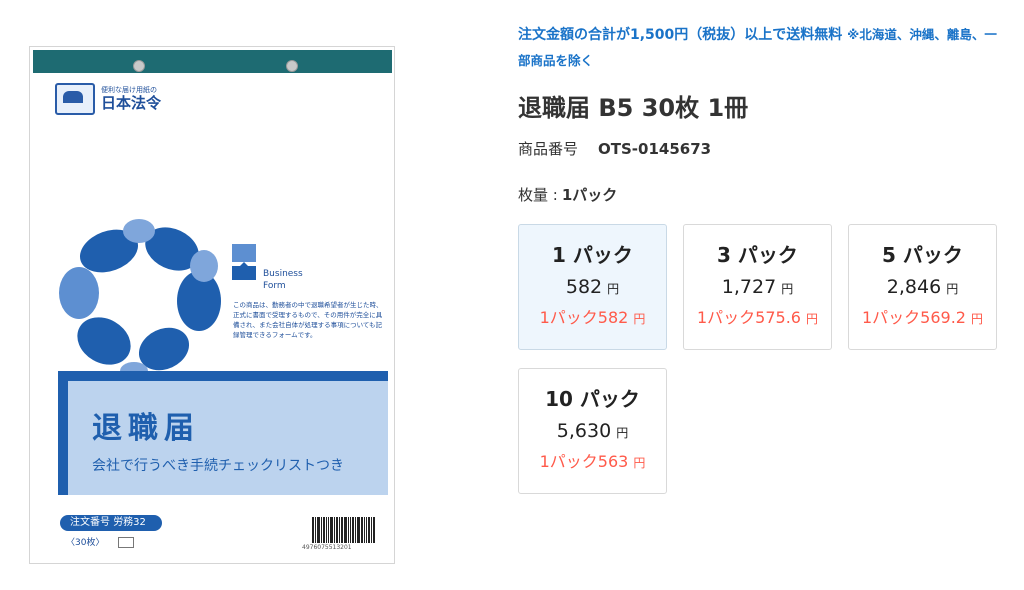 The height and width of the screenshot is (590, 1024). What do you see at coordinates (592, 255) in the screenshot?
I see `pack-name: 1 パック` at bounding box center [592, 255].